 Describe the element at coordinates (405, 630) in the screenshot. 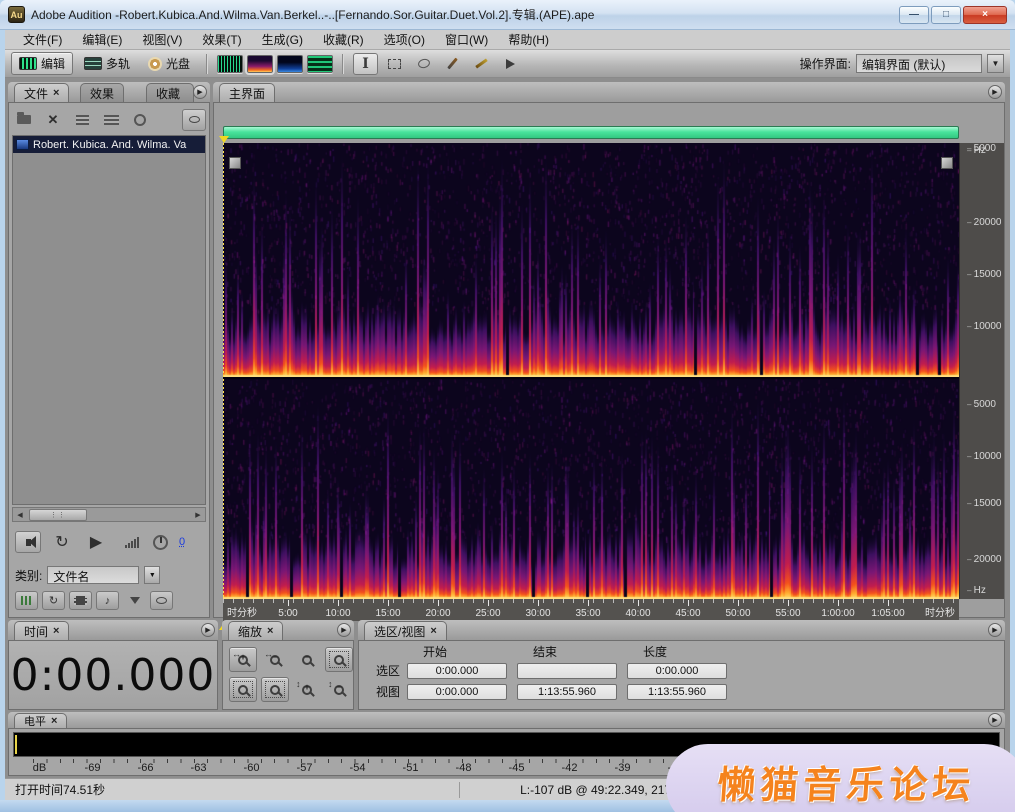

I see `tab-selection-view: 选区/视图 ×` at that location.